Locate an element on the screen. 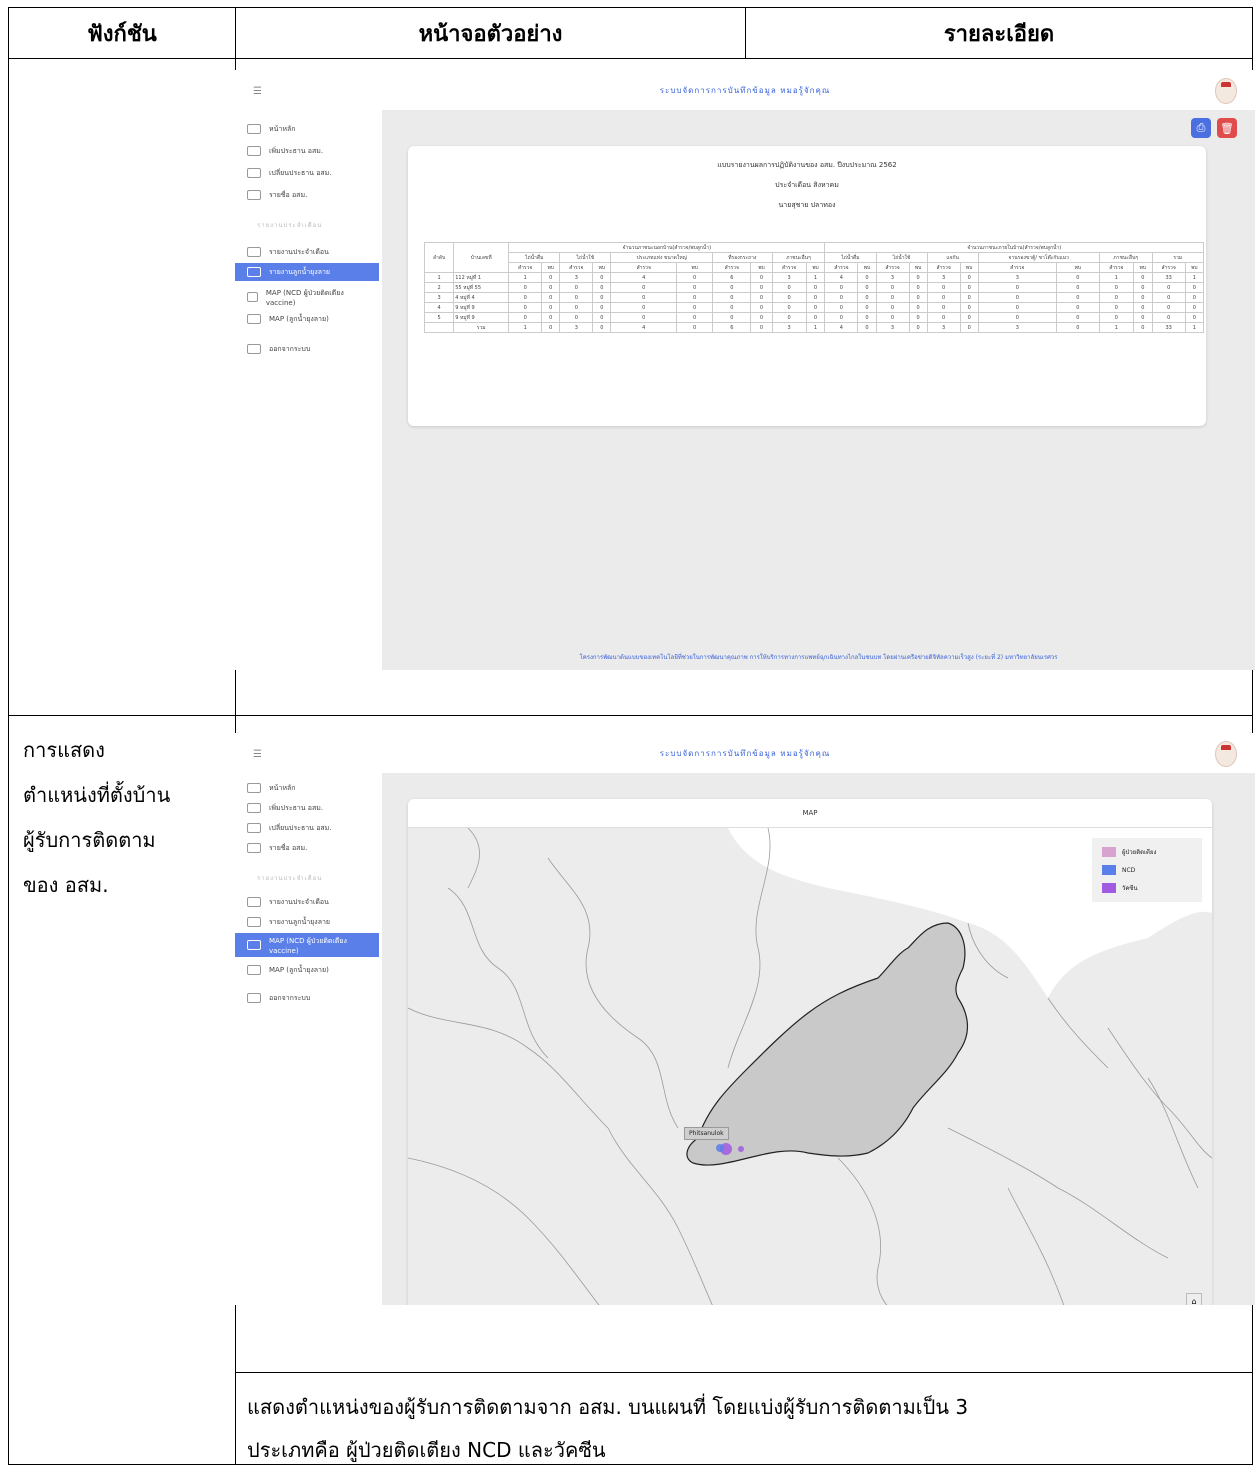 This screenshot has height=1472, width=1255. table-row: 34 หมู่ที่ 40000000000000000000000 is located at coordinates (814, 297).